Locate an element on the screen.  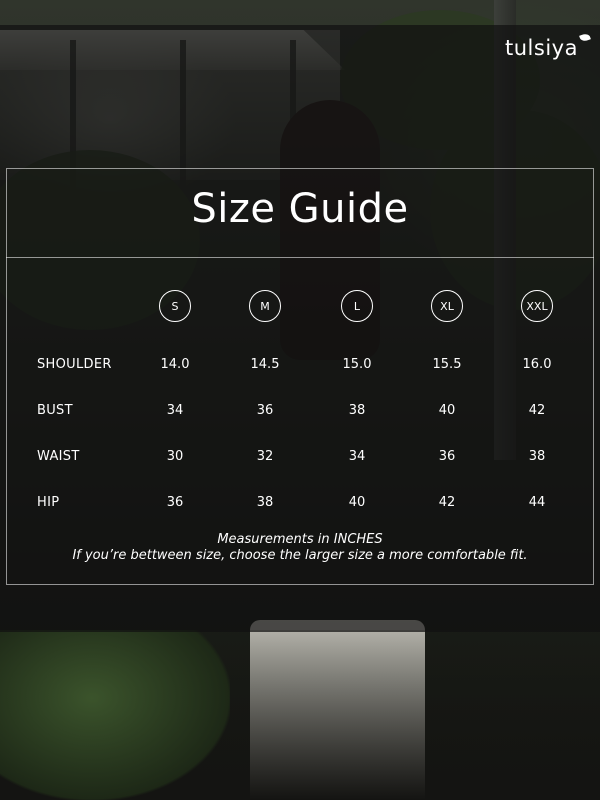
cell-waist-xxl: 38 is located at coordinates (537, 456).